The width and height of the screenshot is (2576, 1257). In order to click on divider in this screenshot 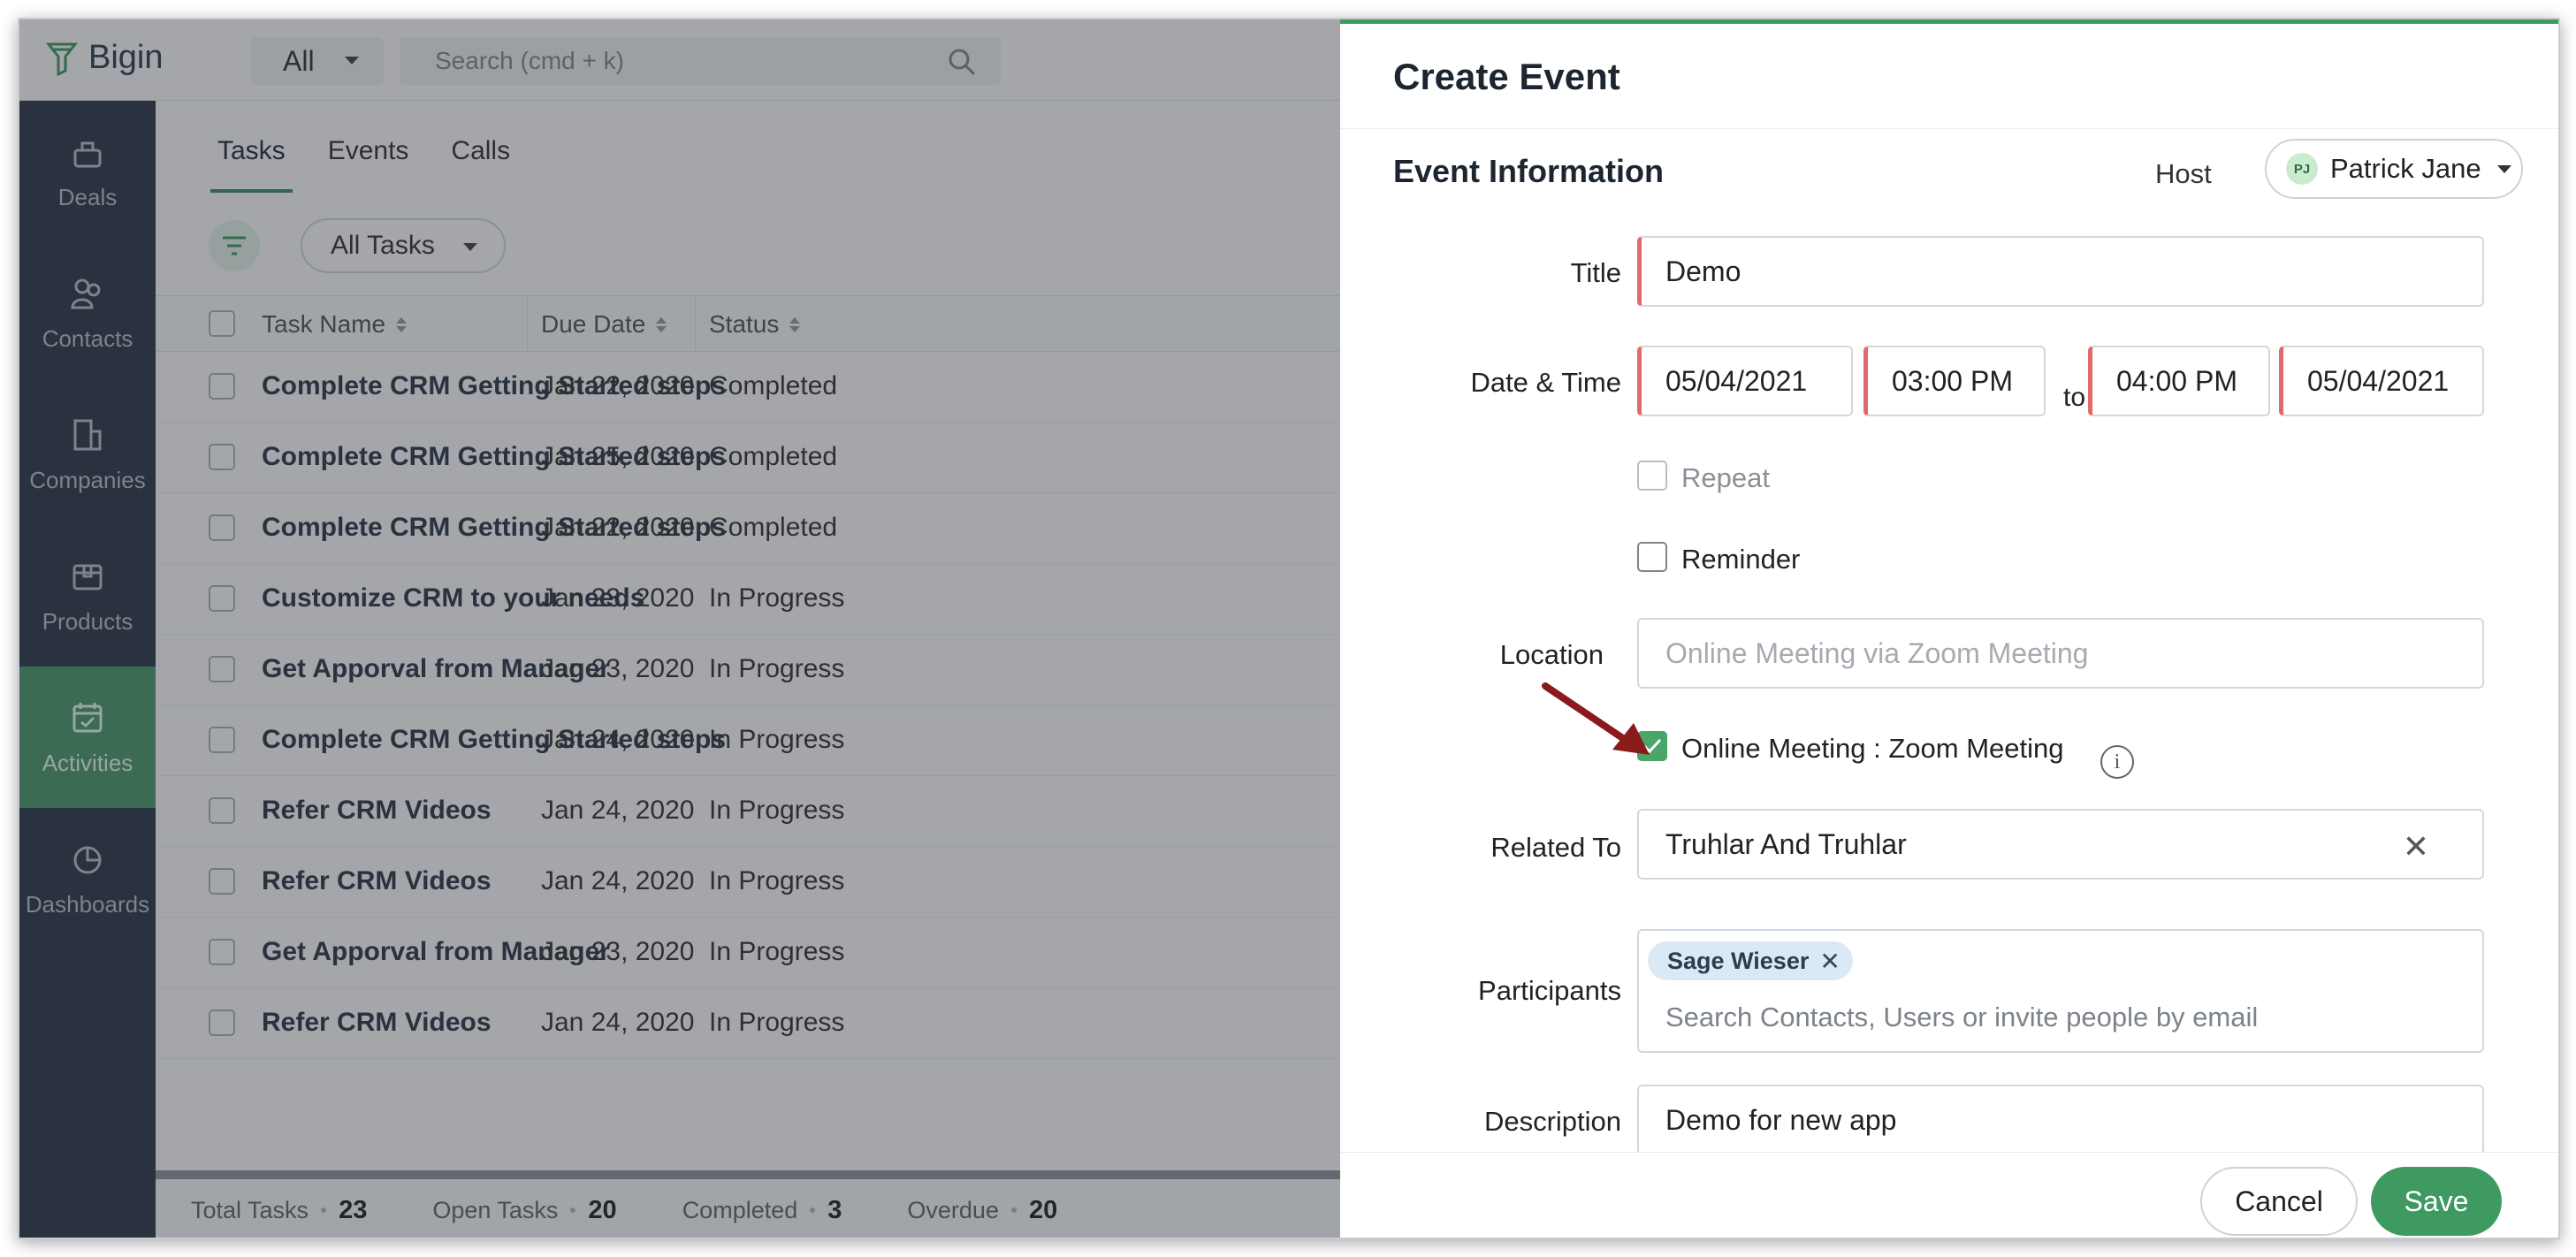, I will do `click(1949, 128)`.